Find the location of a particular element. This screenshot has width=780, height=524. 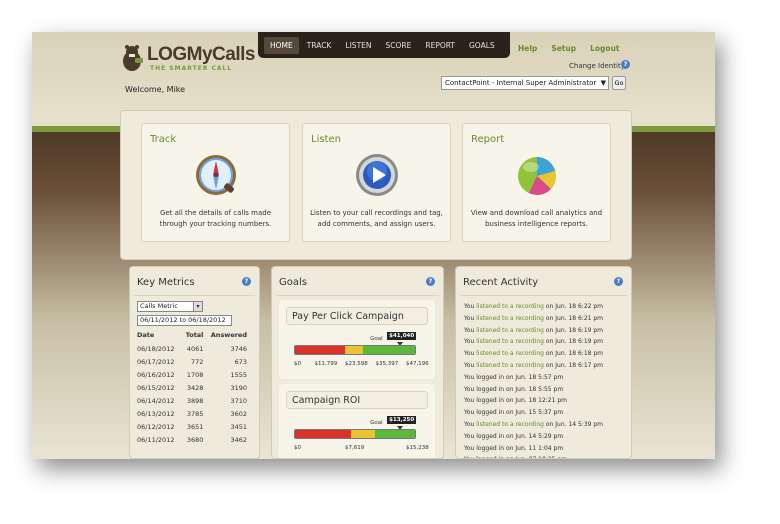

table-row: 06/16/2012 1708 1555 is located at coordinates (192, 374).